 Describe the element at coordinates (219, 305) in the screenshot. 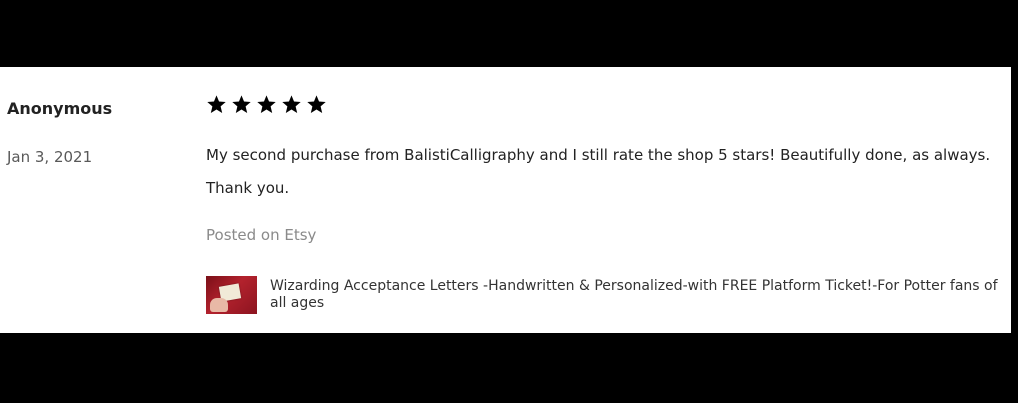

I see `hand-graphic` at that location.